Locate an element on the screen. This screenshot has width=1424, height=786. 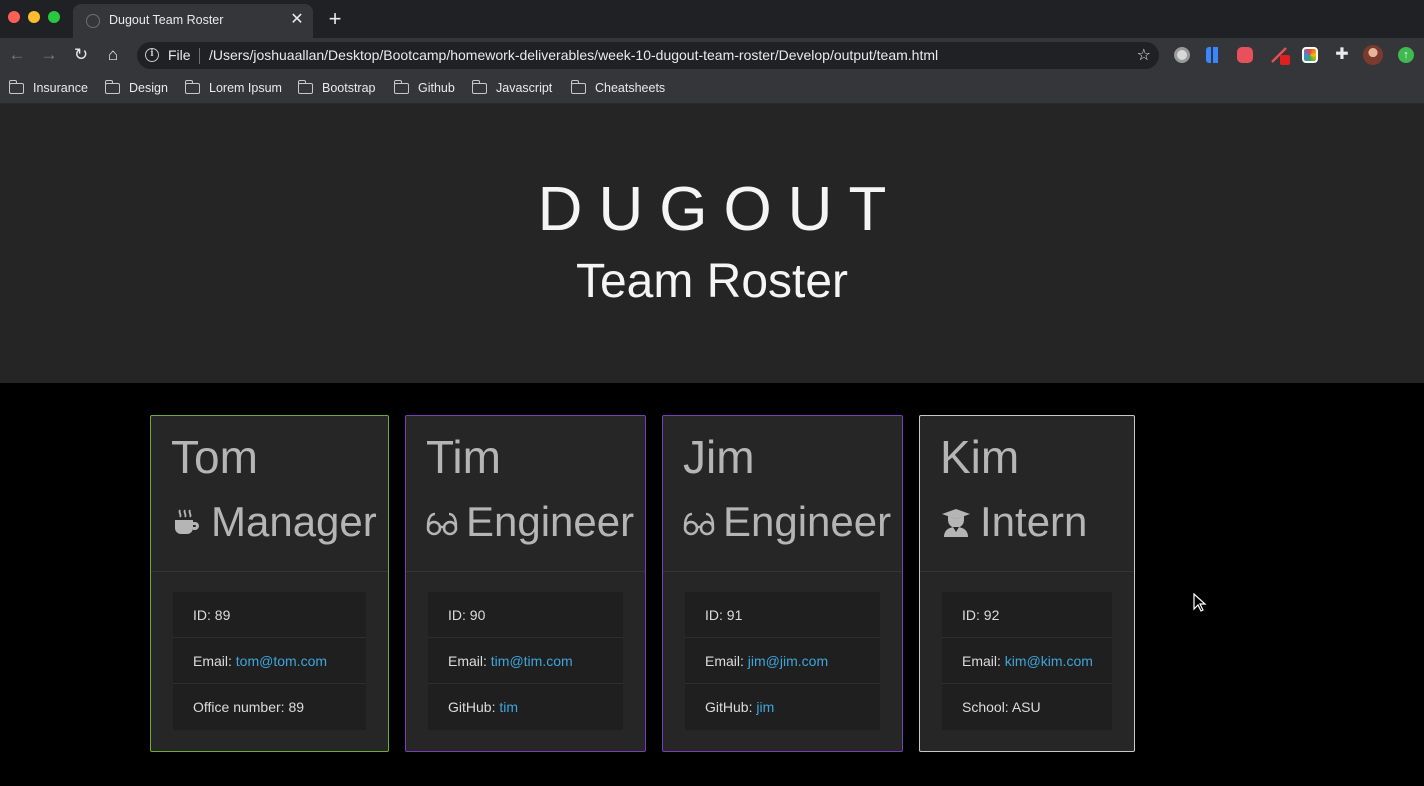
minimize-window-button is located at coordinates (34, 17).